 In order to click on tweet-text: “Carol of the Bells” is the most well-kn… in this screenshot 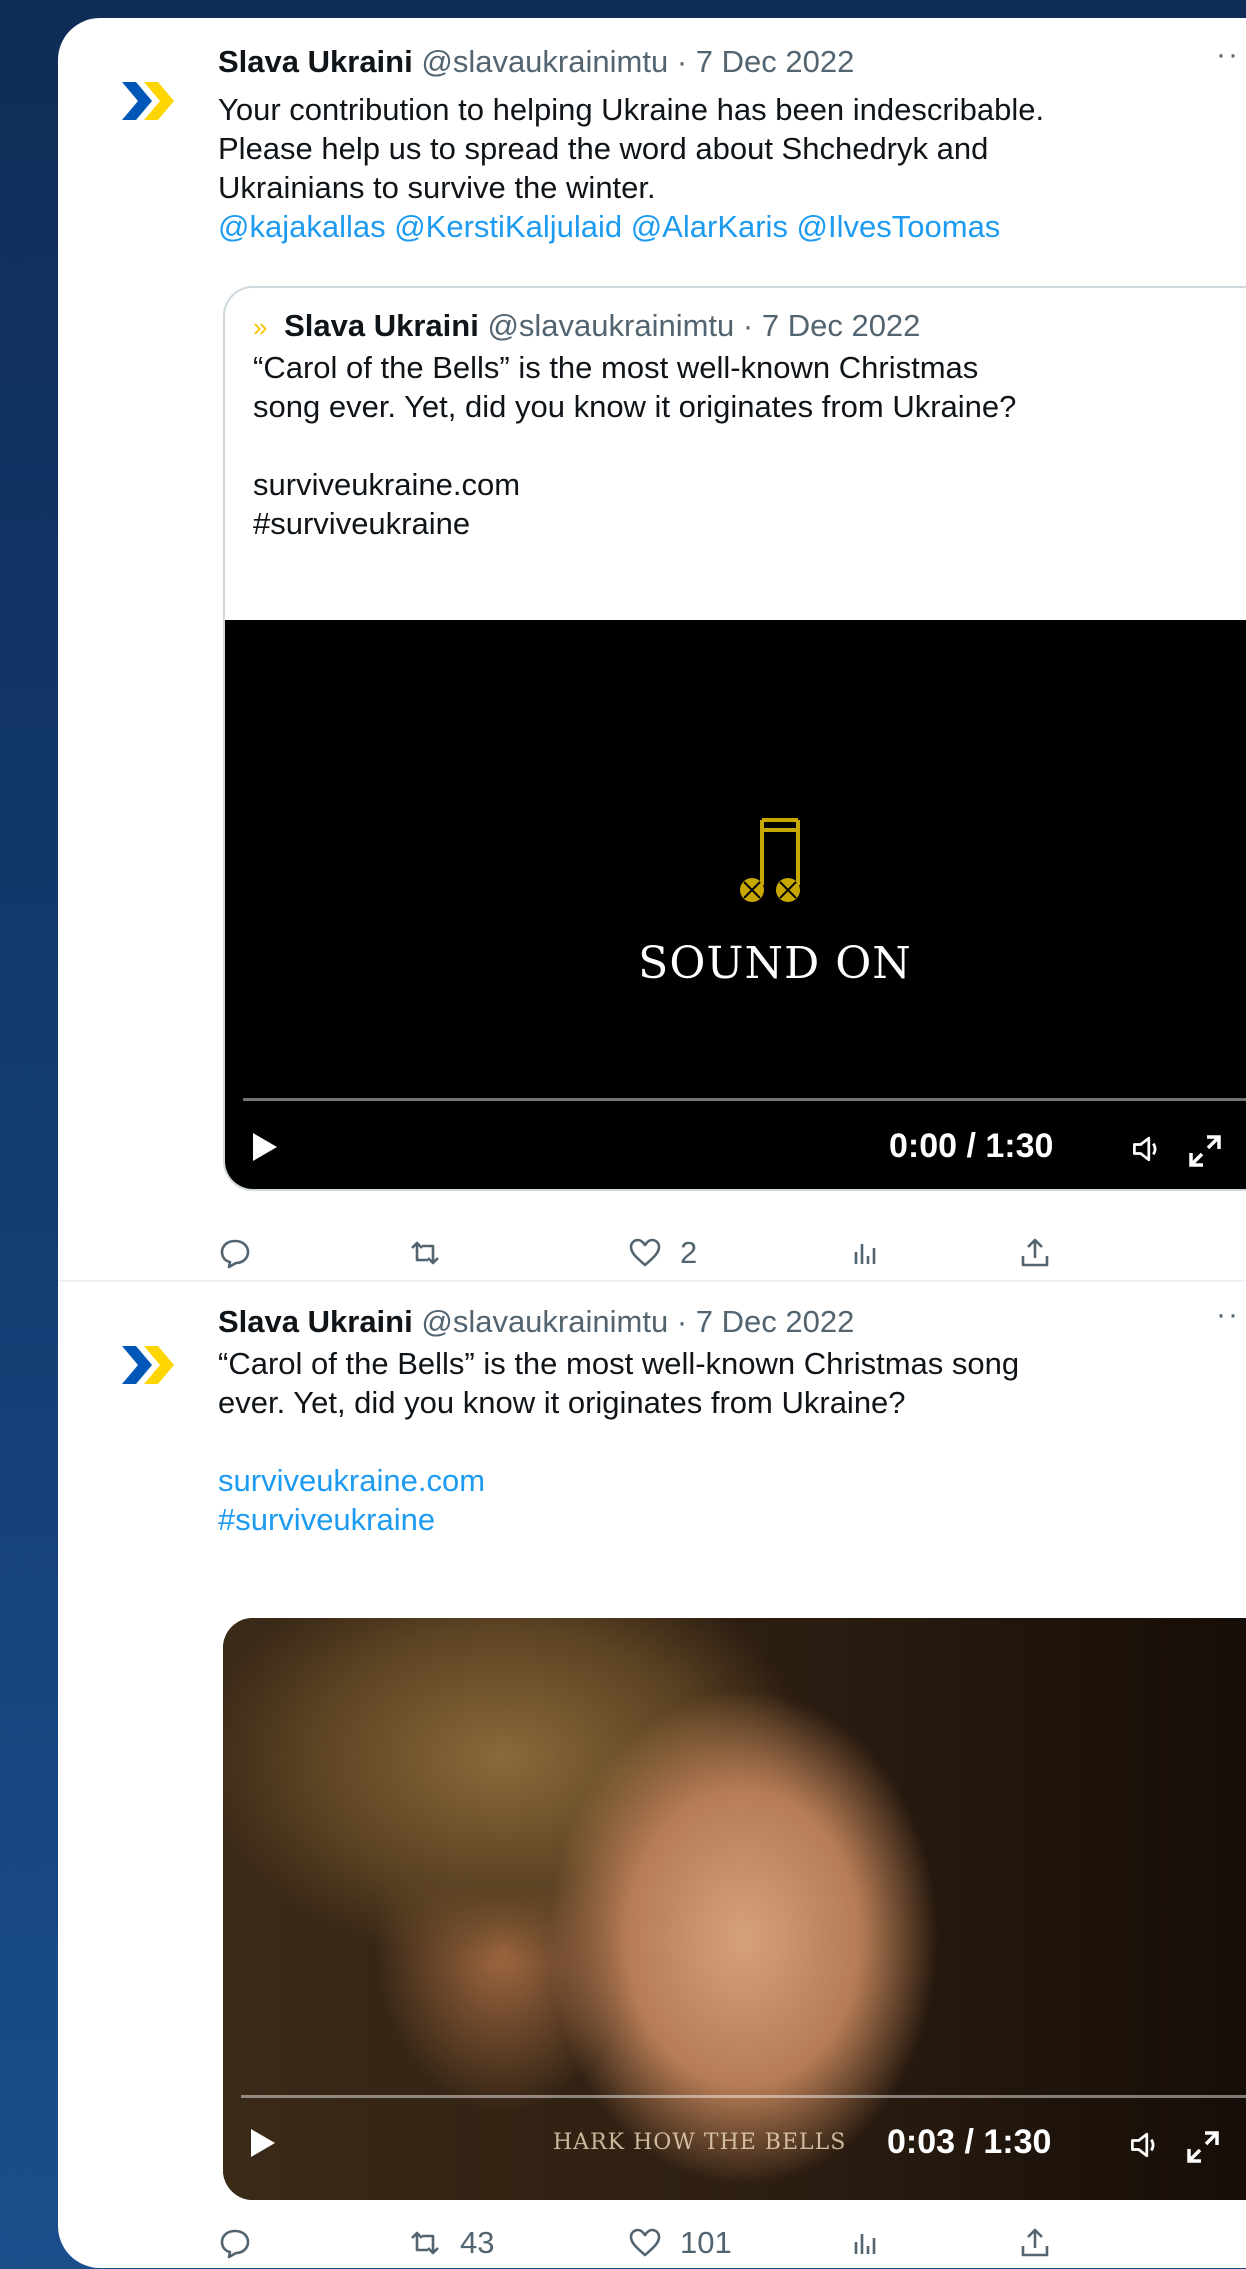, I will do `click(732, 1441)`.